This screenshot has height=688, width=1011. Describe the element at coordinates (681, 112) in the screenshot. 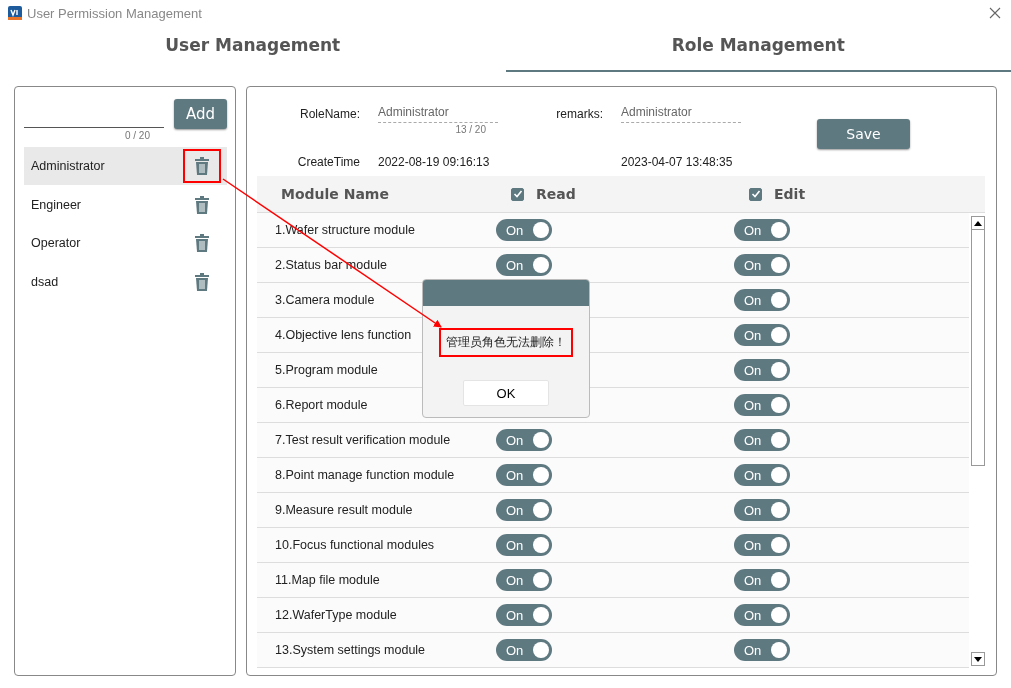

I see `remarks-field: Administrator` at that location.